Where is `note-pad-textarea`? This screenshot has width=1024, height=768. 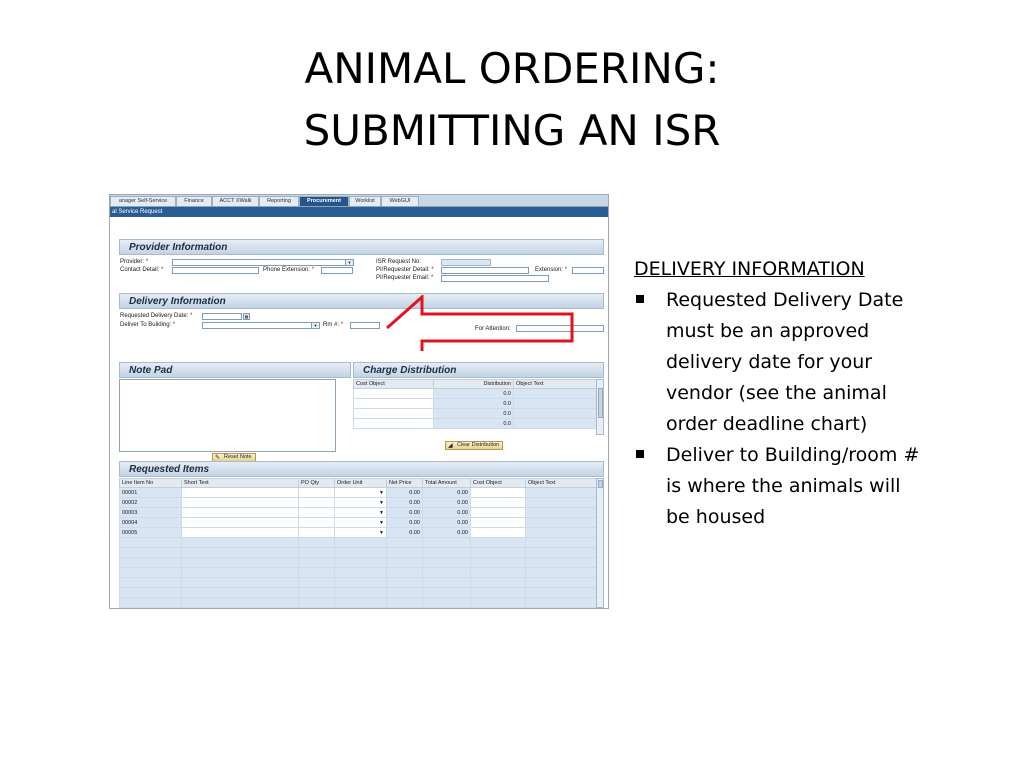 note-pad-textarea is located at coordinates (227, 415).